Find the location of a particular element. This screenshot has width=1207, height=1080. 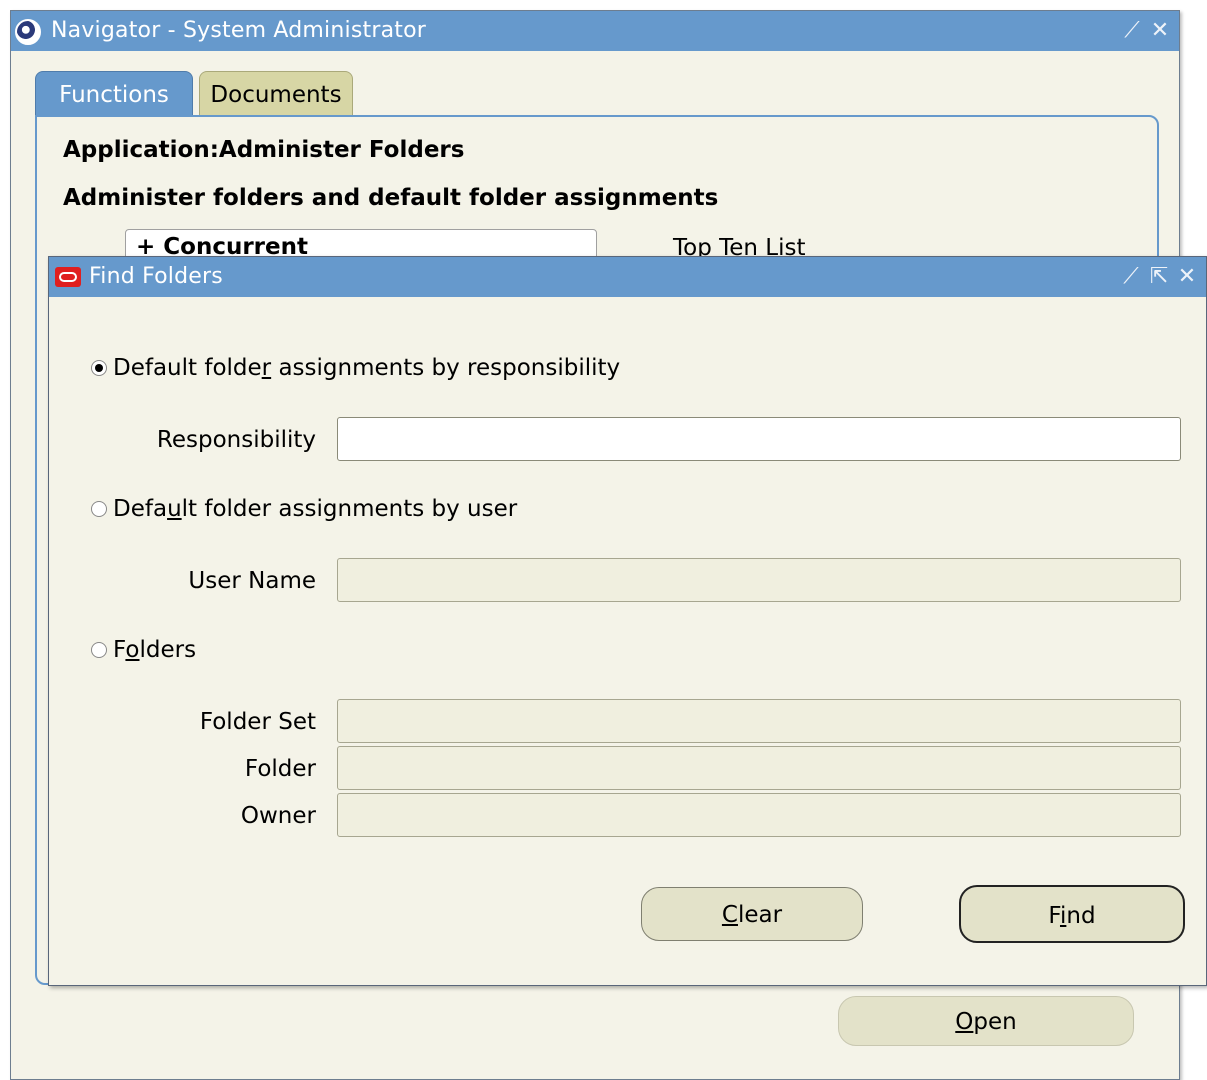

clear-button-label: lear is located at coordinates (760, 915).